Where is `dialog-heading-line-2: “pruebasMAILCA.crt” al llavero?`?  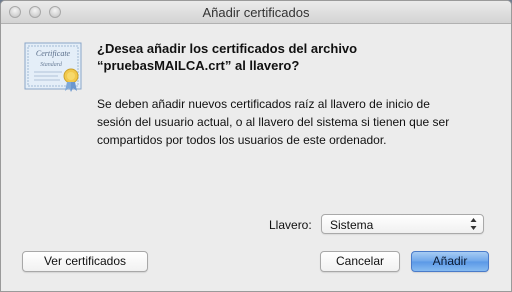
dialog-heading-line-2: “pruebasMAILCA.crt” al llavero? is located at coordinates (198, 65).